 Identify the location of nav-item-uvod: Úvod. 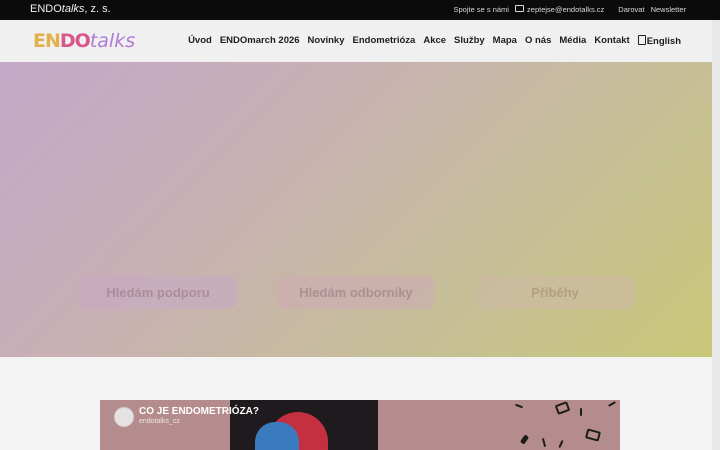
(200, 41).